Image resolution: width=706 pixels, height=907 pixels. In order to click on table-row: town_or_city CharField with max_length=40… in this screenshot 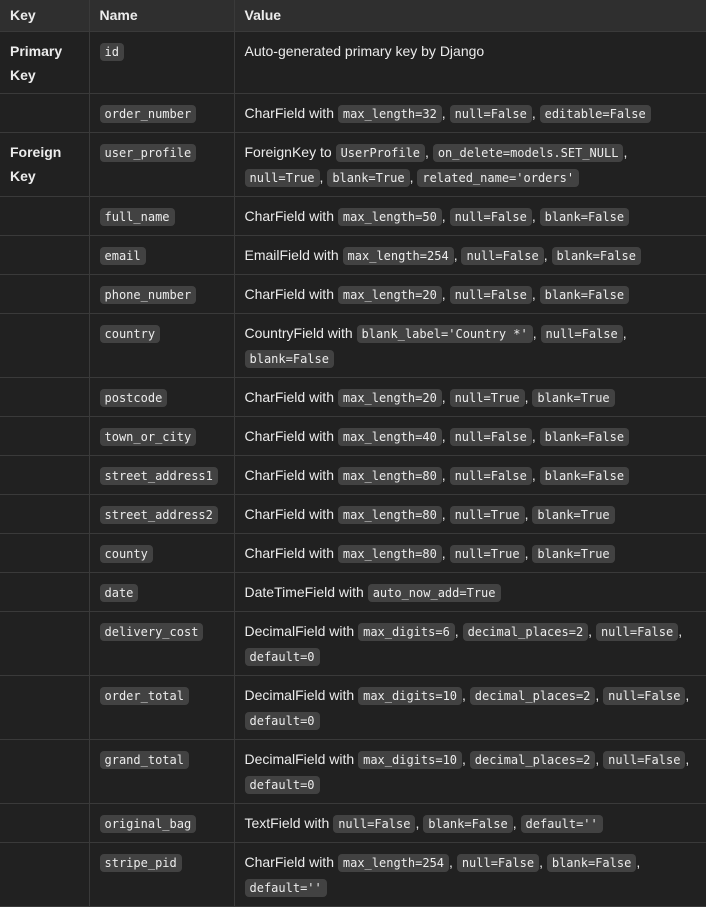, I will do `click(353, 435)`.